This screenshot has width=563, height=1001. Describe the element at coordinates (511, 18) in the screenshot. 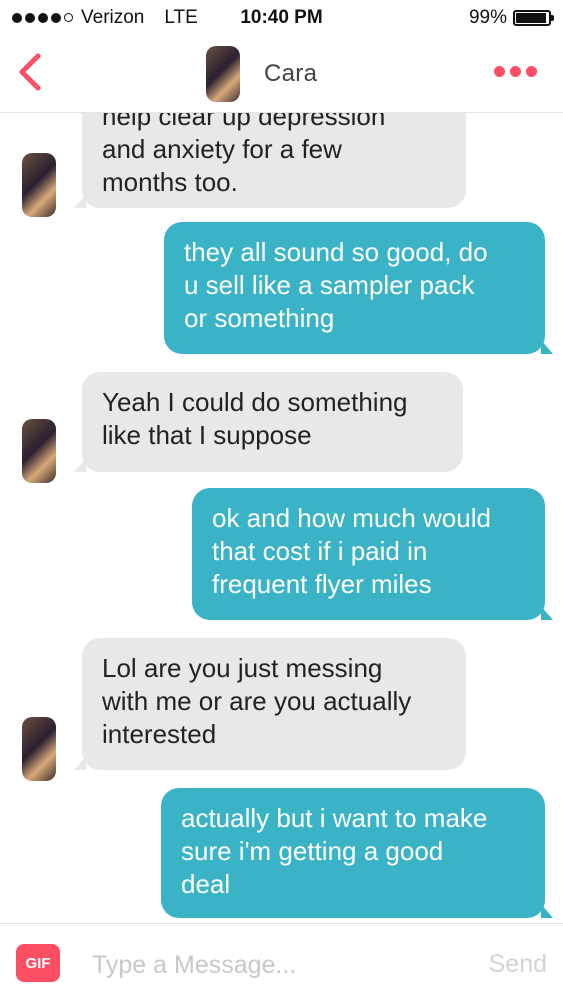

I see `status-right: 99%` at that location.